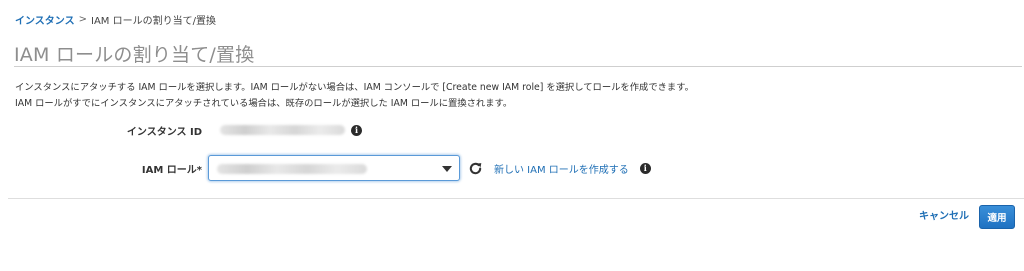 The image size is (1024, 271). I want to click on breadcrumb-instances-link: インスタンス, so click(45, 19).